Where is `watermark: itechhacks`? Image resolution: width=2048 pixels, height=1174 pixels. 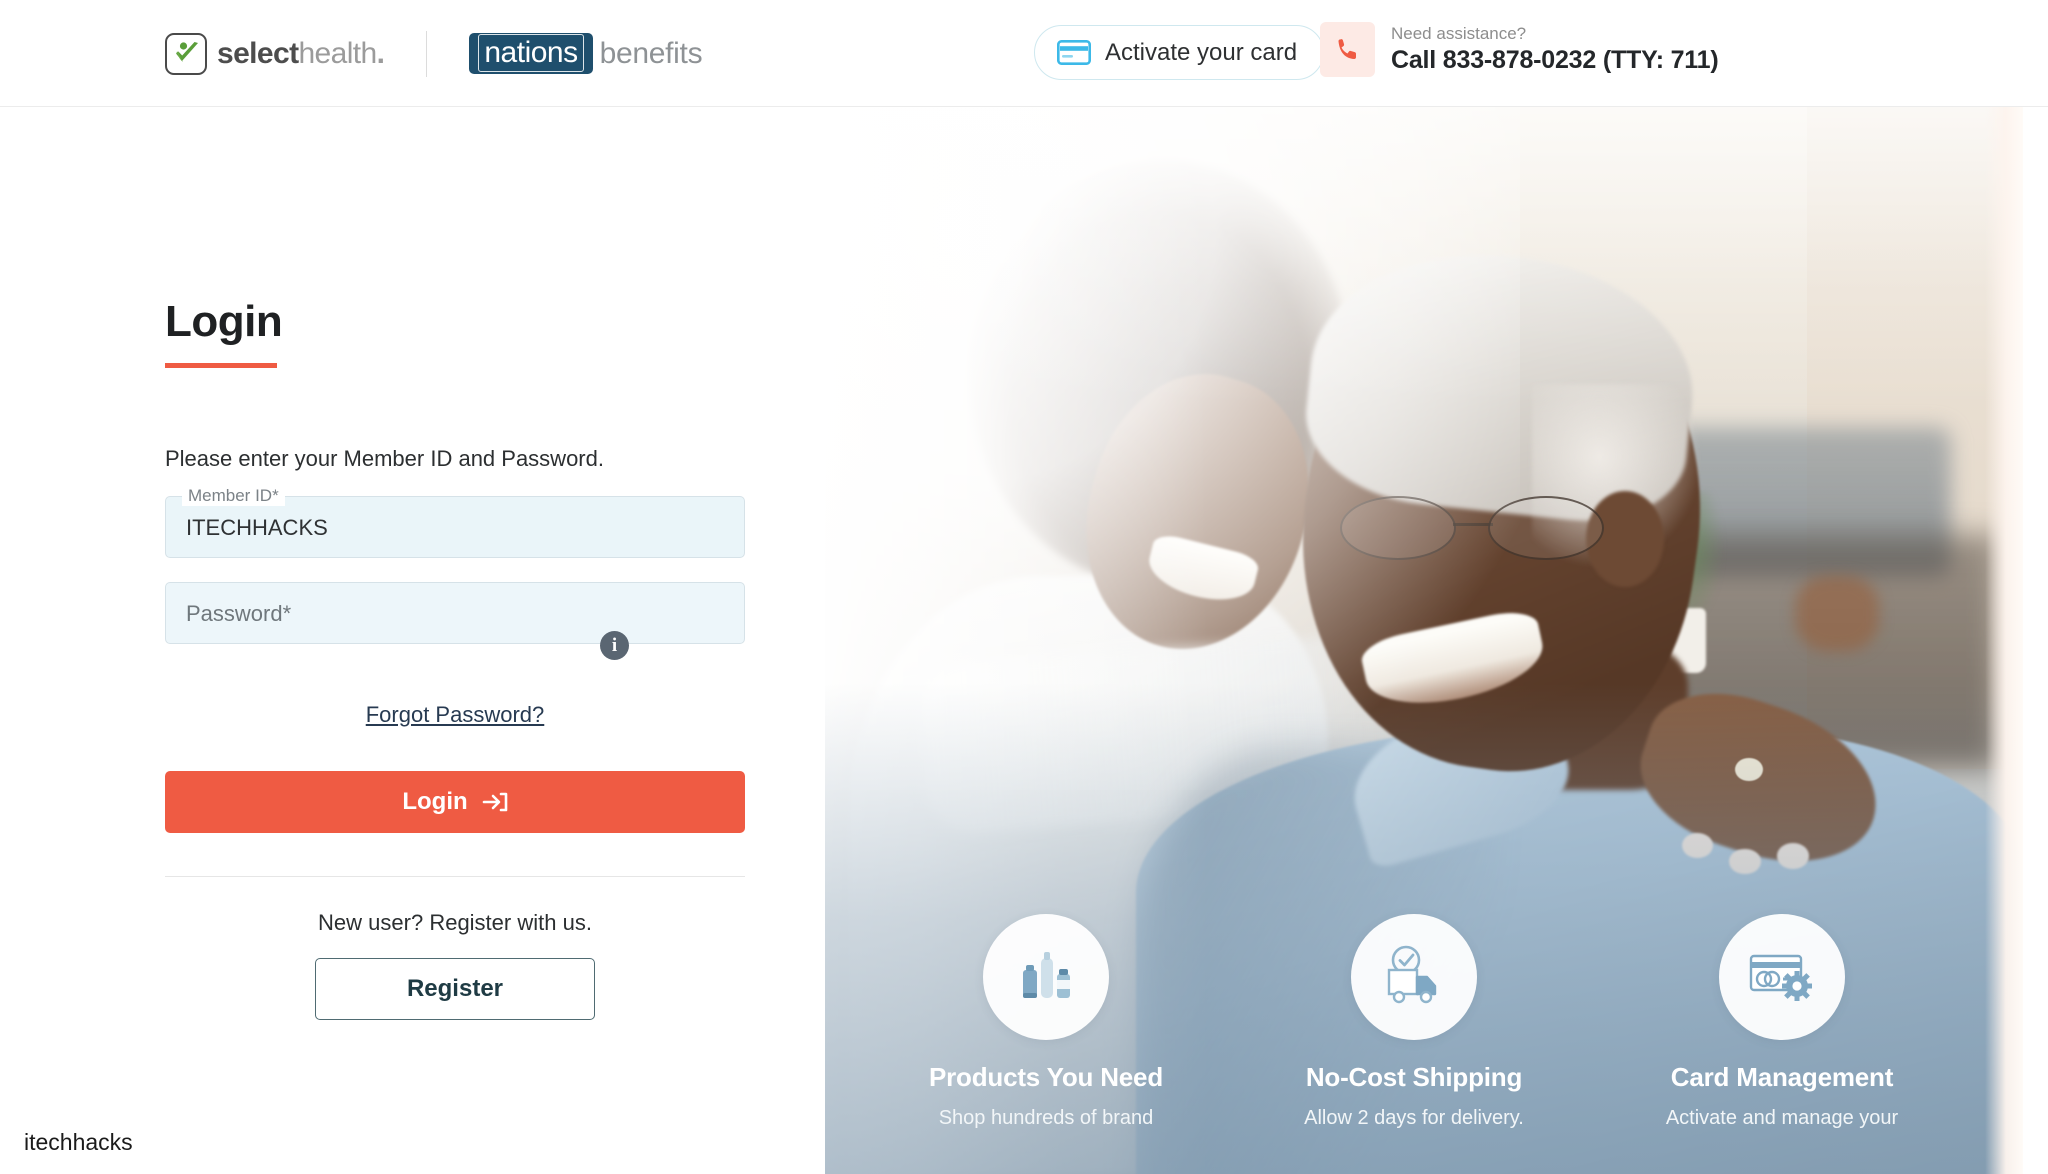 watermark: itechhacks is located at coordinates (78, 1142).